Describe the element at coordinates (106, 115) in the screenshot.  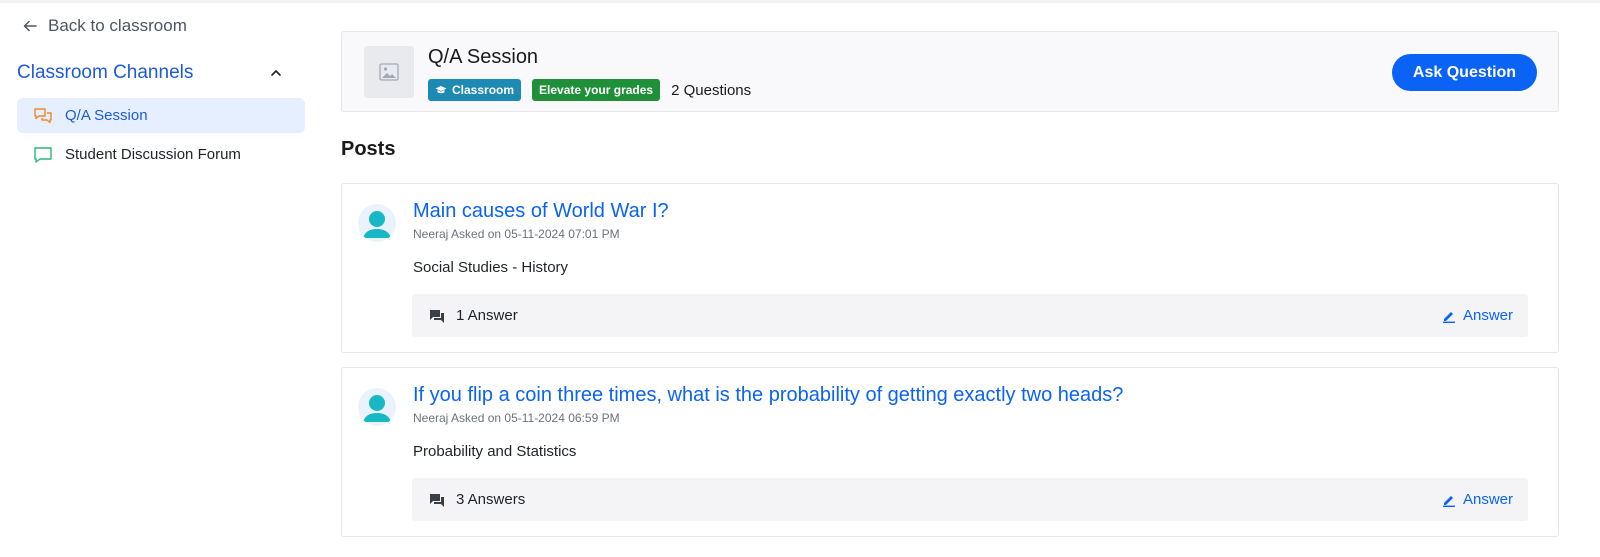
I see `sidebar-item-label: Q/A Session` at that location.